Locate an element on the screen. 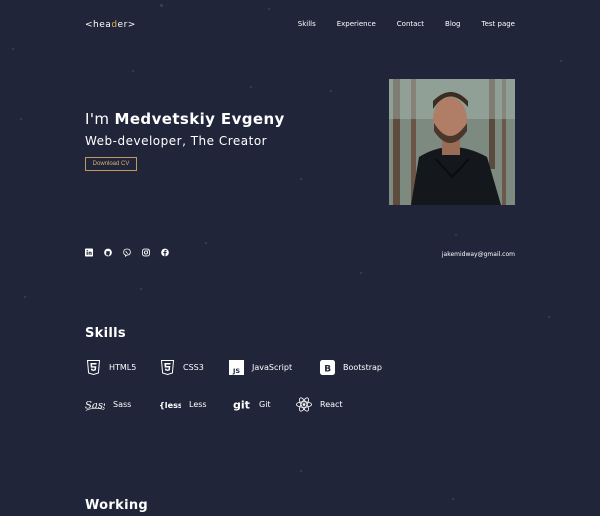 The image size is (600, 516). skill-label: Git is located at coordinates (265, 404).